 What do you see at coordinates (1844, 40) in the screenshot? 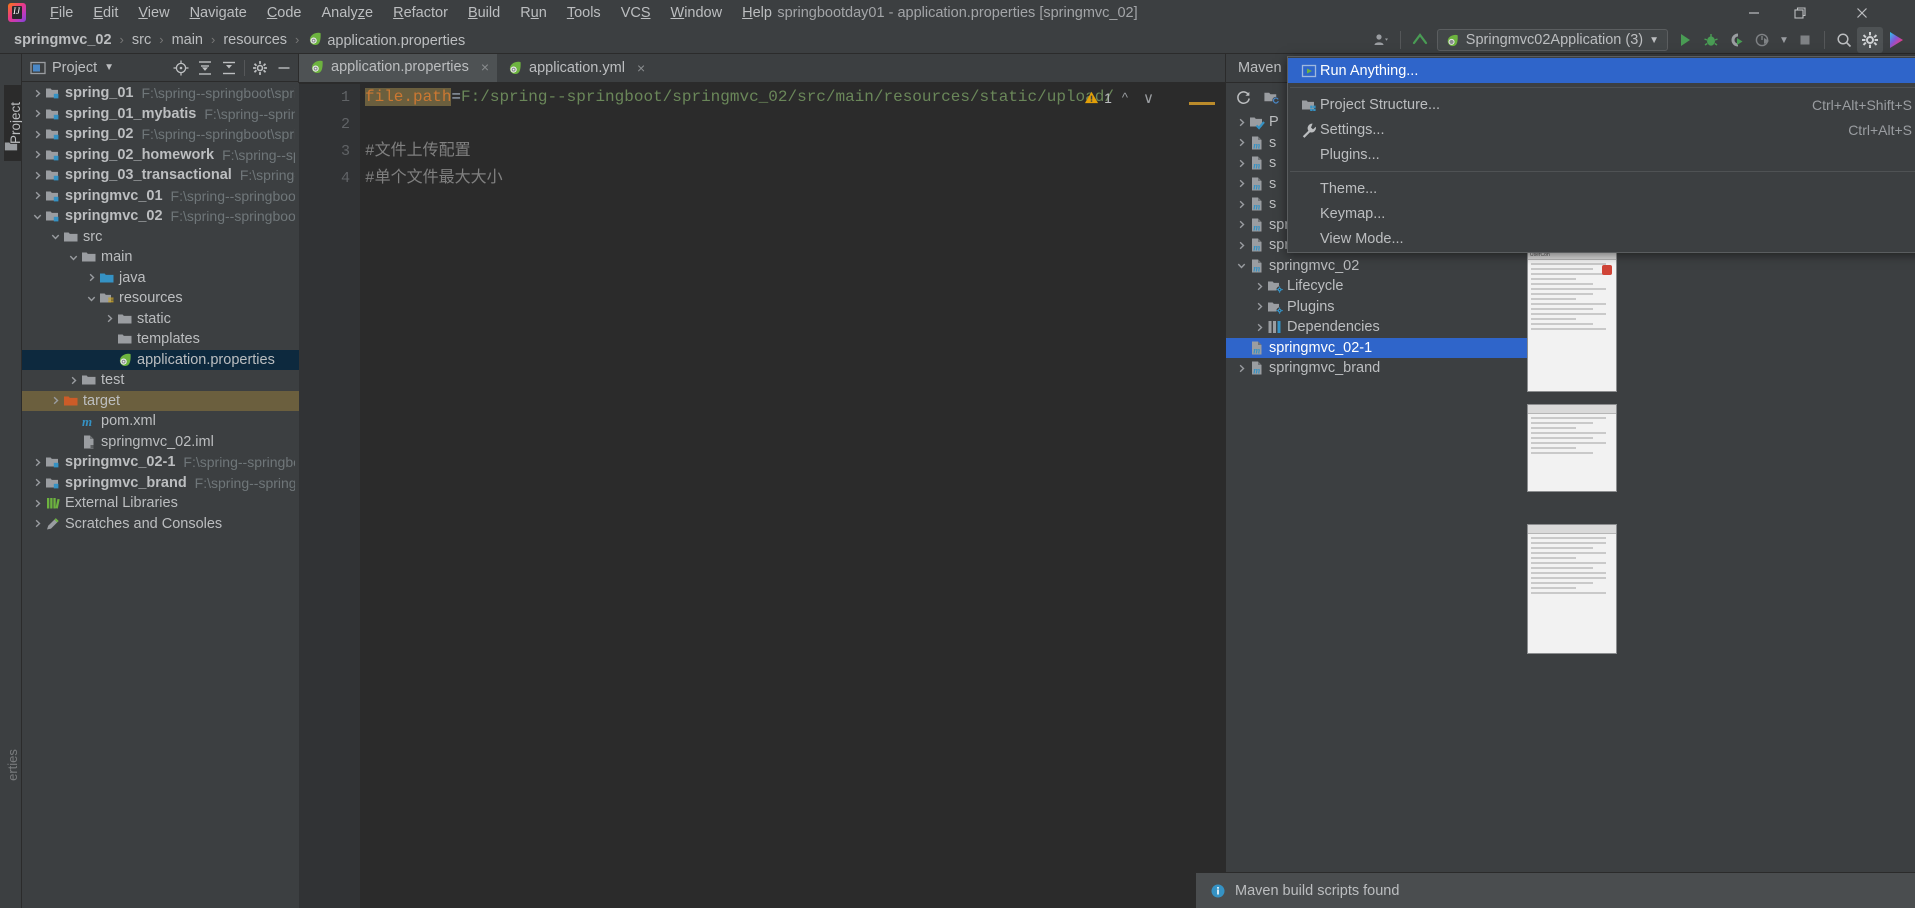
I see `search-everywhere-button` at bounding box center [1844, 40].